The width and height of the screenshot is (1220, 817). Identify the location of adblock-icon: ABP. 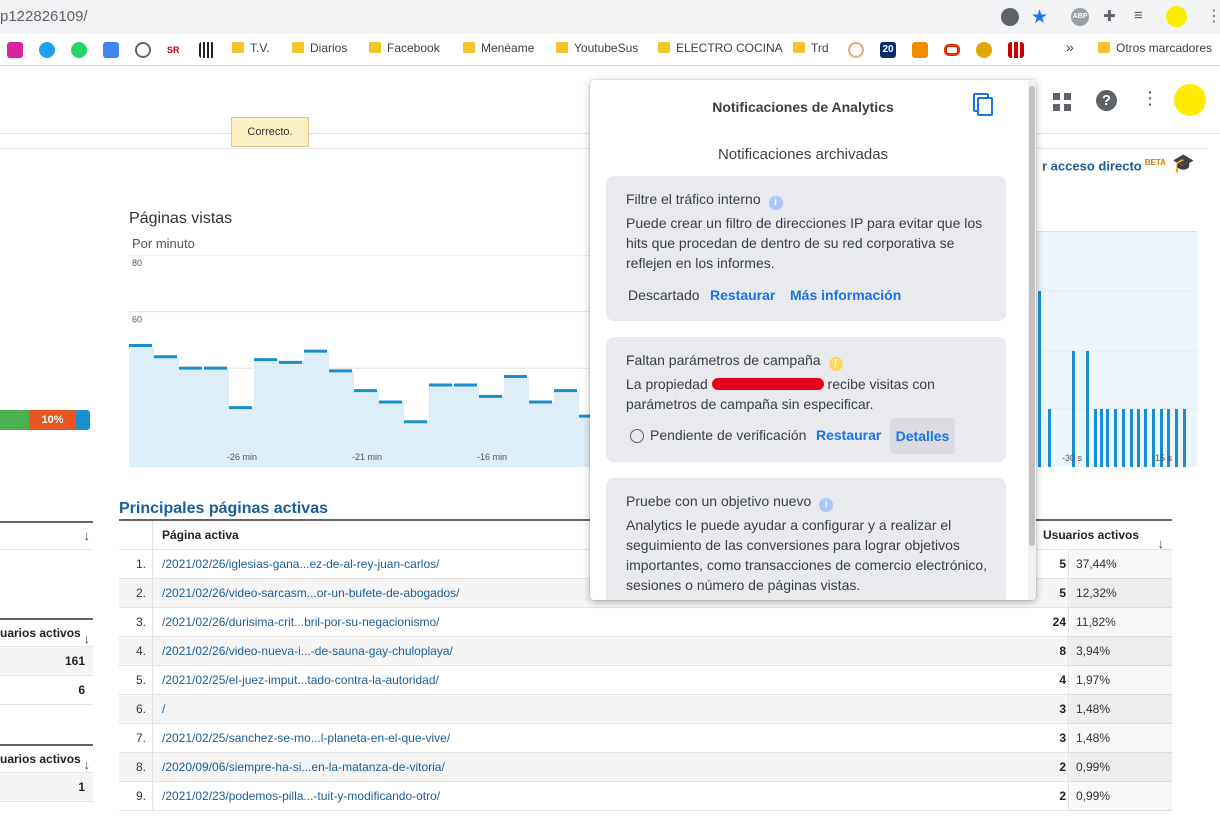
(1080, 17).